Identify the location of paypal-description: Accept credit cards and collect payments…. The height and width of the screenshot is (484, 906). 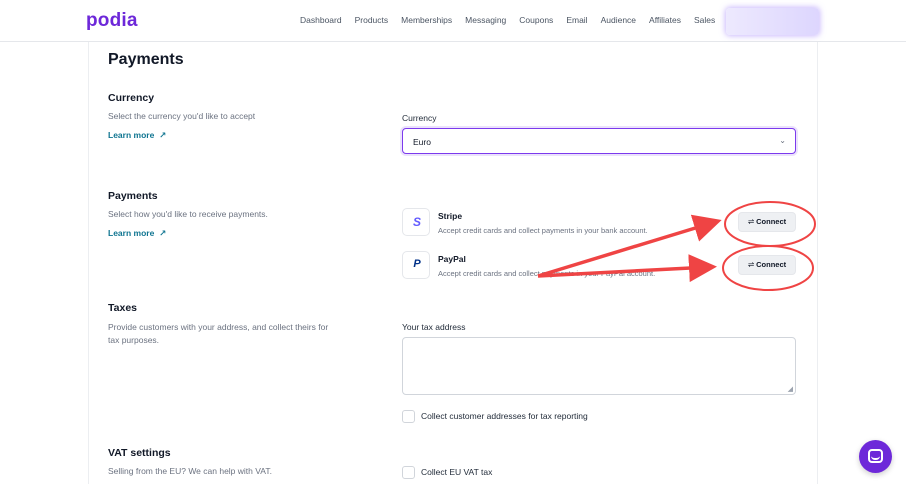
(547, 273).